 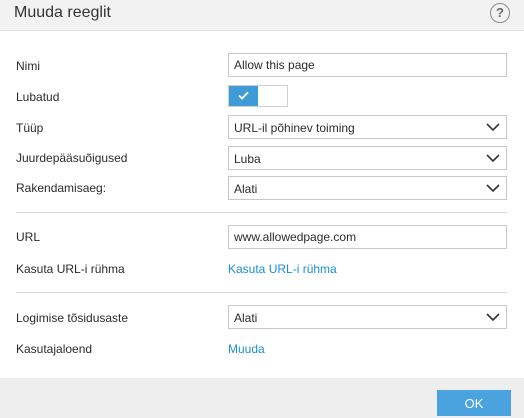 I want to click on url-label: URL, so click(x=28, y=237).